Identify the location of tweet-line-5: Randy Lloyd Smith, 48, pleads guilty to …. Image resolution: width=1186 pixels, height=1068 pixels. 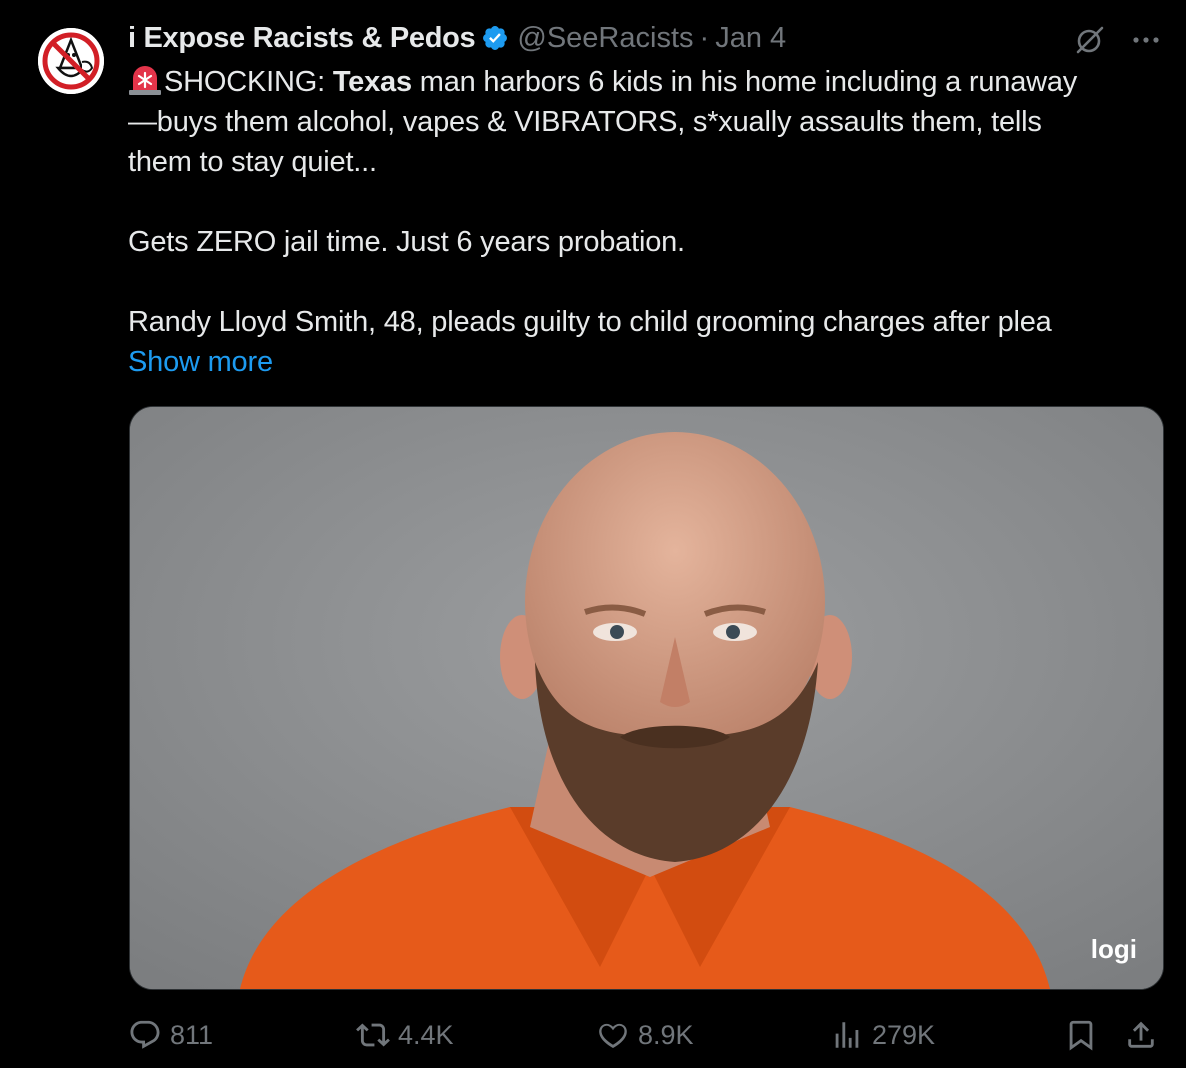
(590, 322).